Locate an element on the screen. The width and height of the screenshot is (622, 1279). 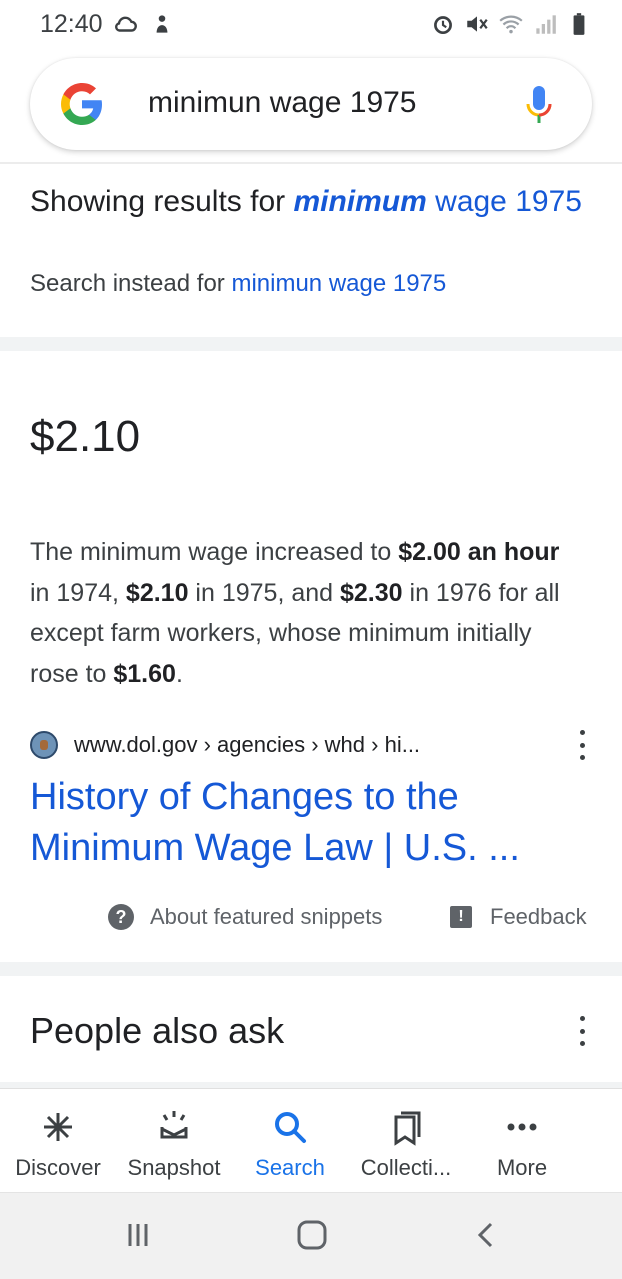
nav-discover: Discover is located at coordinates (58, 1140).